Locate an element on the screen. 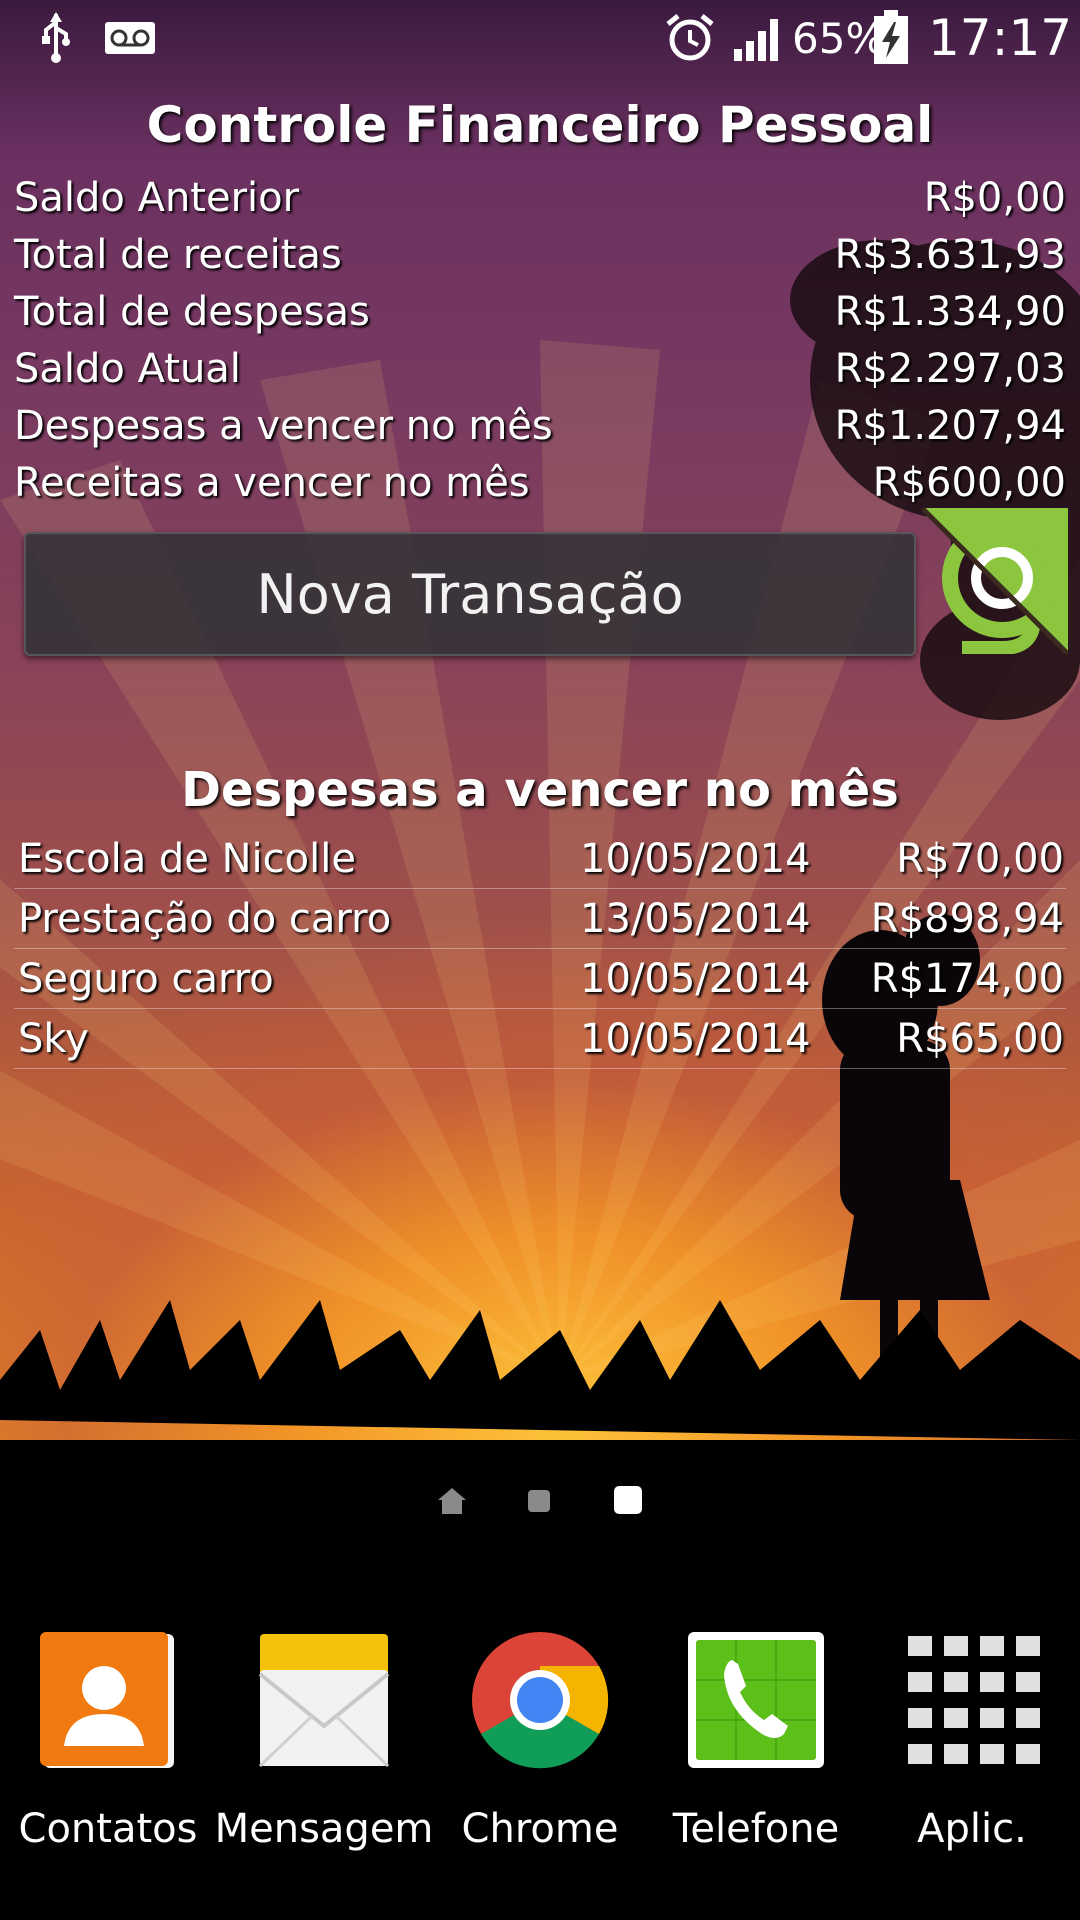 The height and width of the screenshot is (1920, 1080). signal-icon is located at coordinates (758, 38).